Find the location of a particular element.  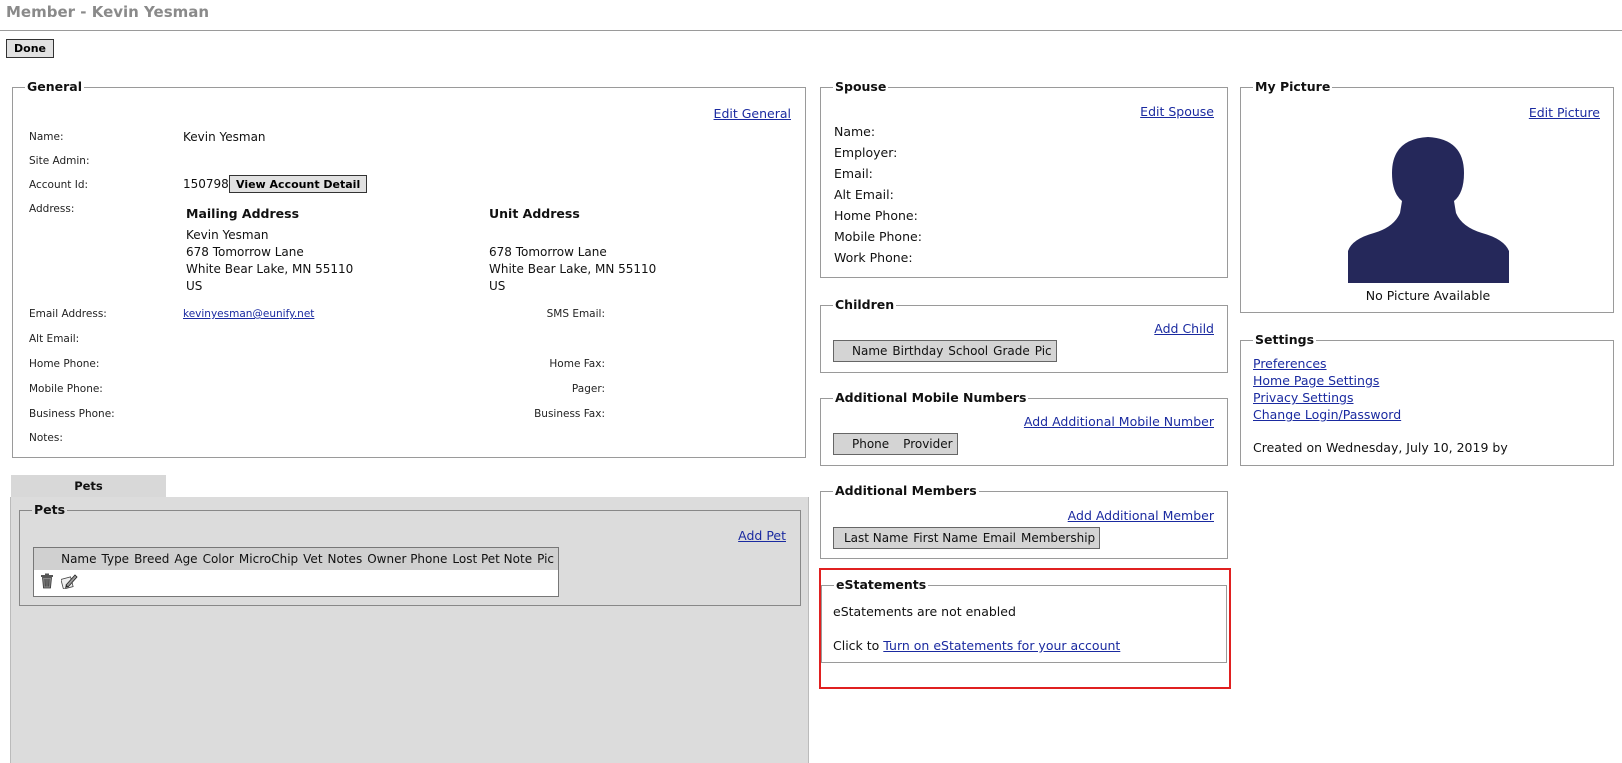

col-header: Birthday is located at coordinates (918, 351).